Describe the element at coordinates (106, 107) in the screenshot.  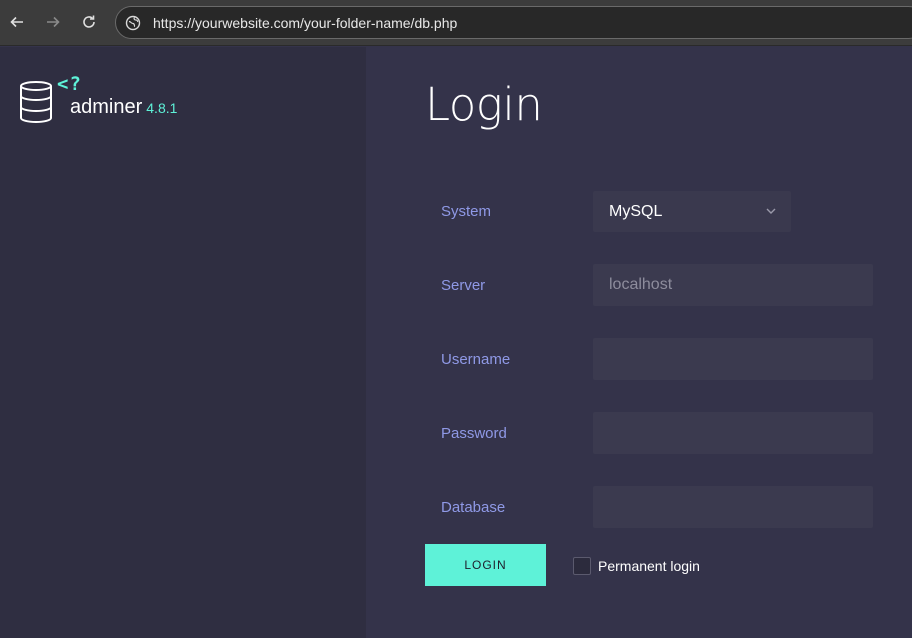
I see `app-name-text: adminer` at that location.